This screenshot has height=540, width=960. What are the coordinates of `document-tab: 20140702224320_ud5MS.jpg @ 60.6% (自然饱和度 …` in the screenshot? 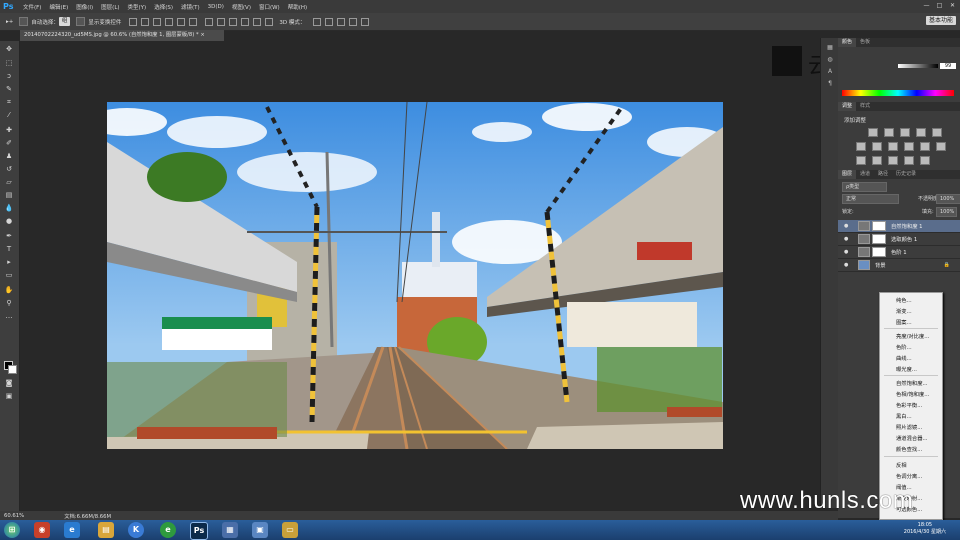 It's located at (122, 35).